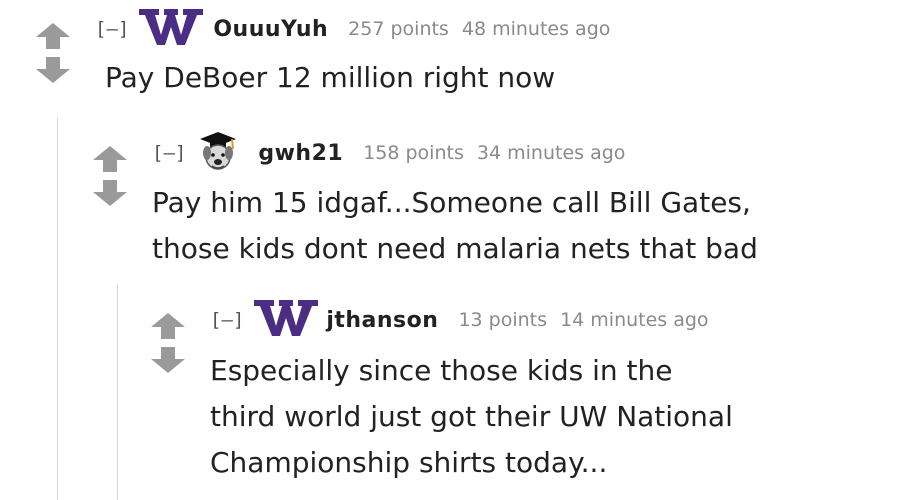  What do you see at coordinates (536, 29) in the screenshot?
I see `timestamp: 48 minutes ago` at bounding box center [536, 29].